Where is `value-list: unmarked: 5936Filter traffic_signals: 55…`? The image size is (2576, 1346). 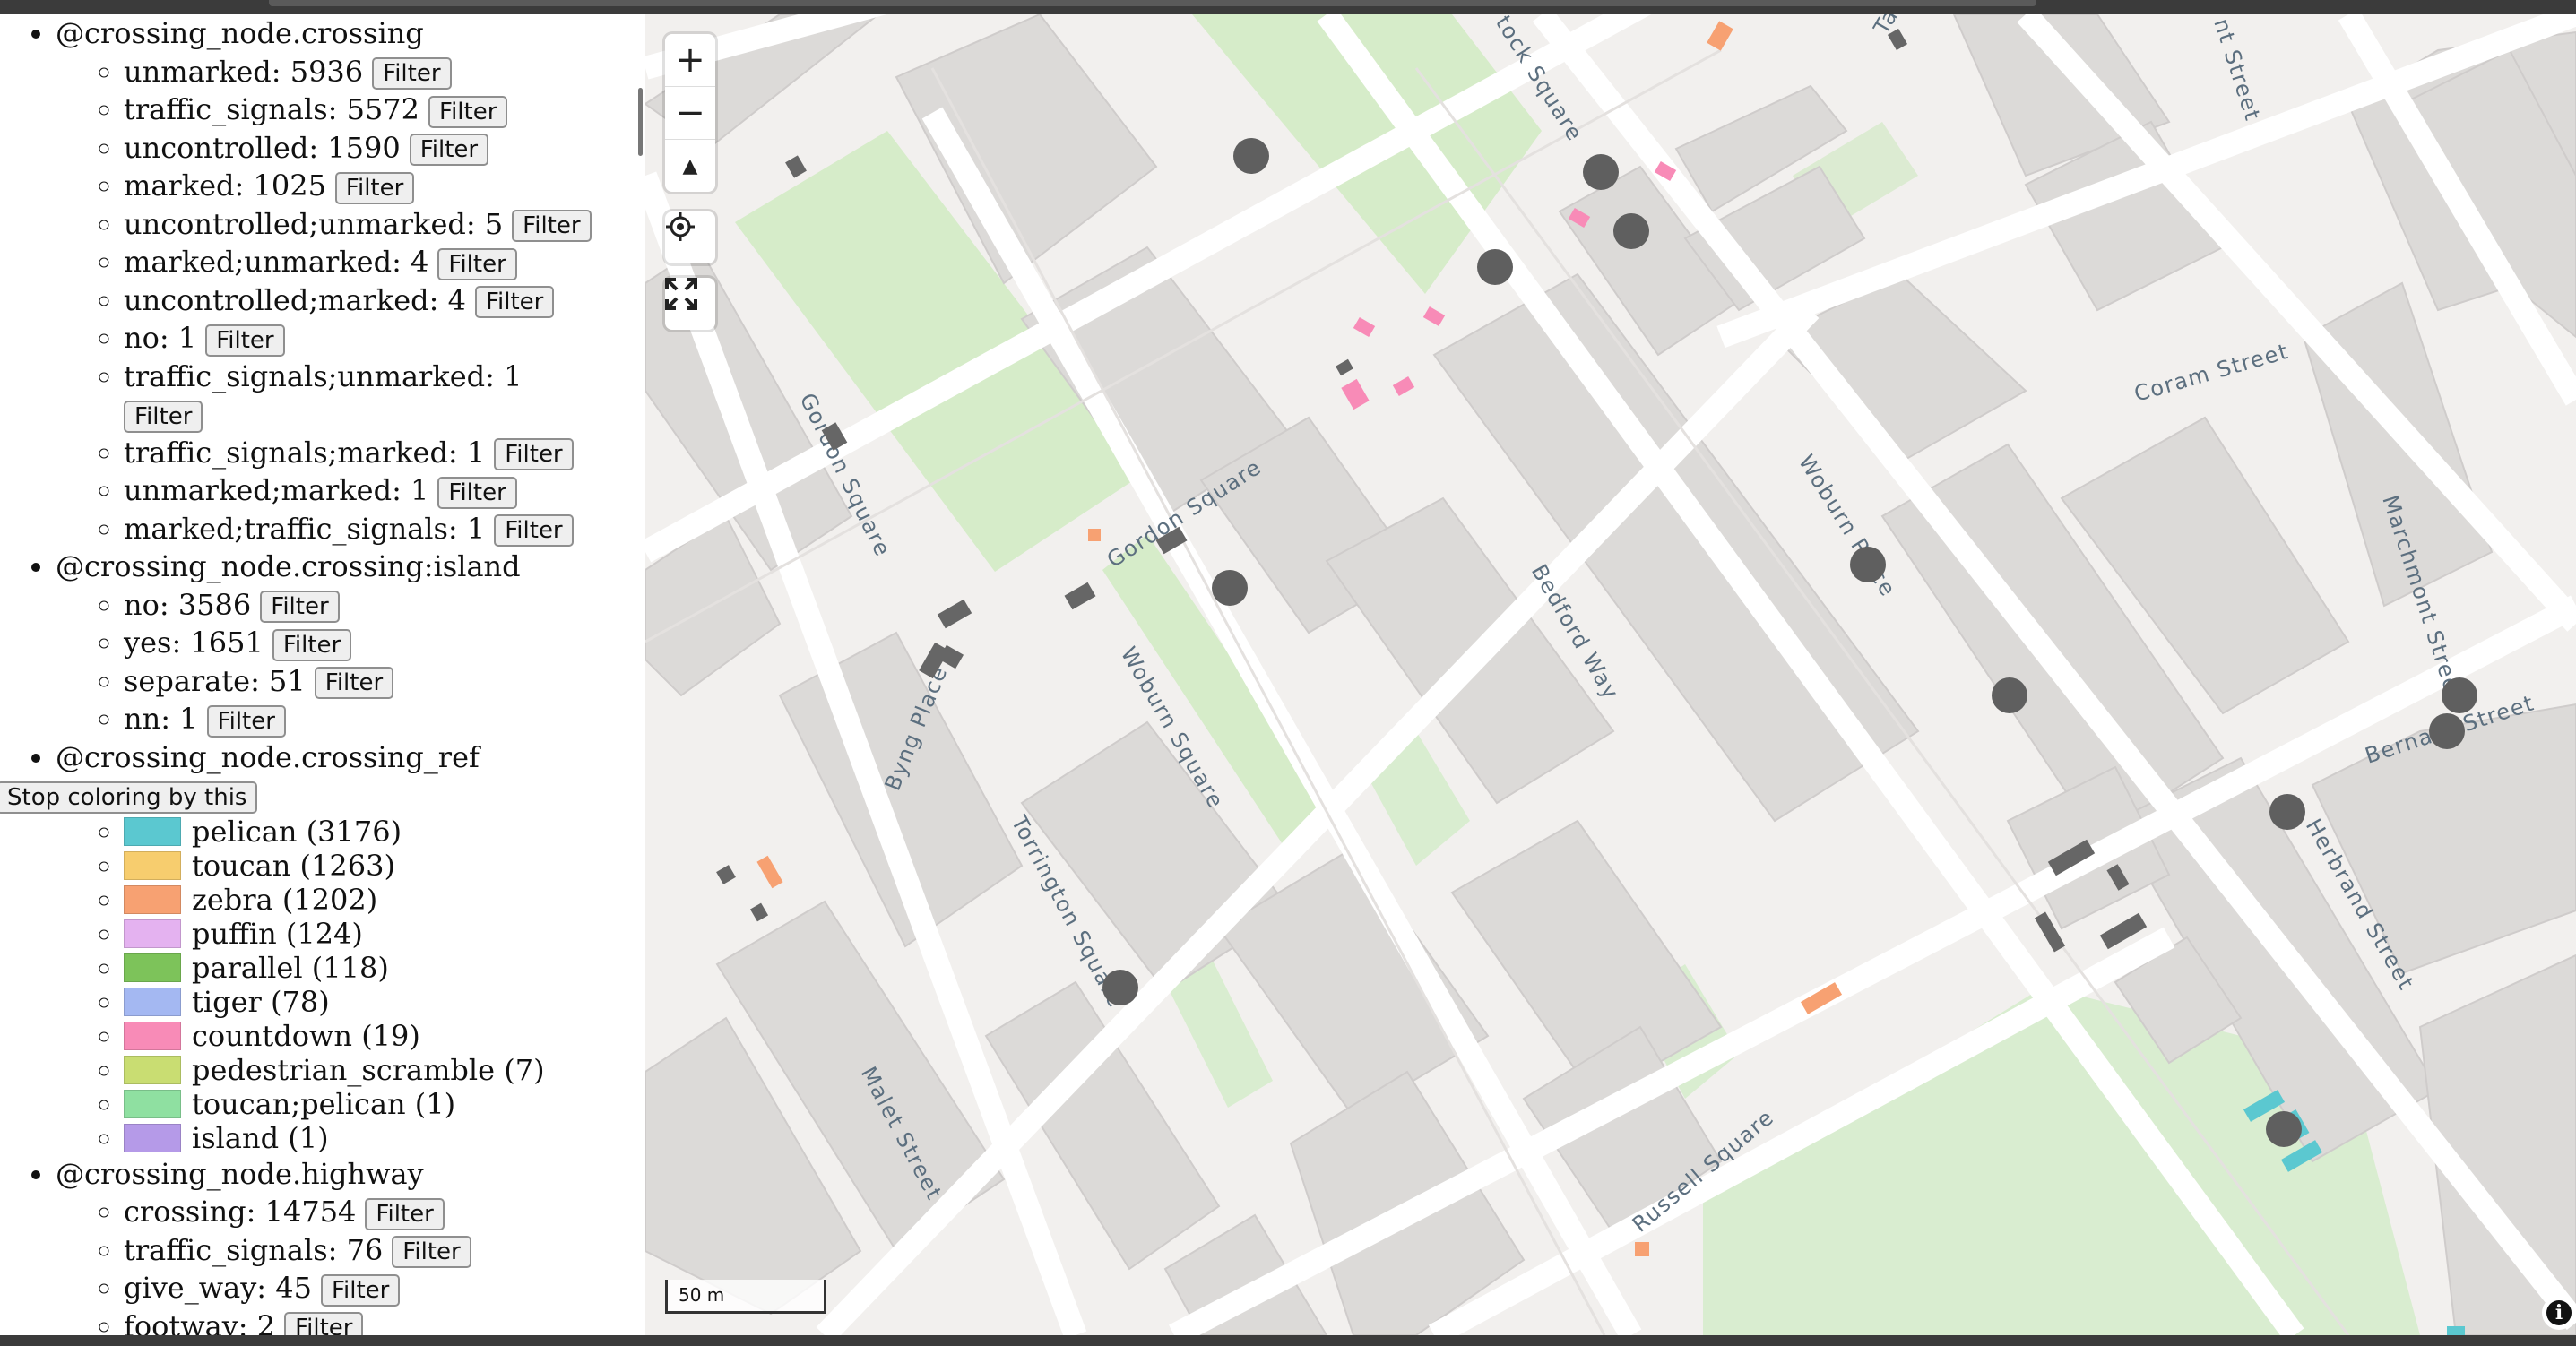 value-list: unmarked: 5936Filter traffic_signals: 55… is located at coordinates (350, 300).